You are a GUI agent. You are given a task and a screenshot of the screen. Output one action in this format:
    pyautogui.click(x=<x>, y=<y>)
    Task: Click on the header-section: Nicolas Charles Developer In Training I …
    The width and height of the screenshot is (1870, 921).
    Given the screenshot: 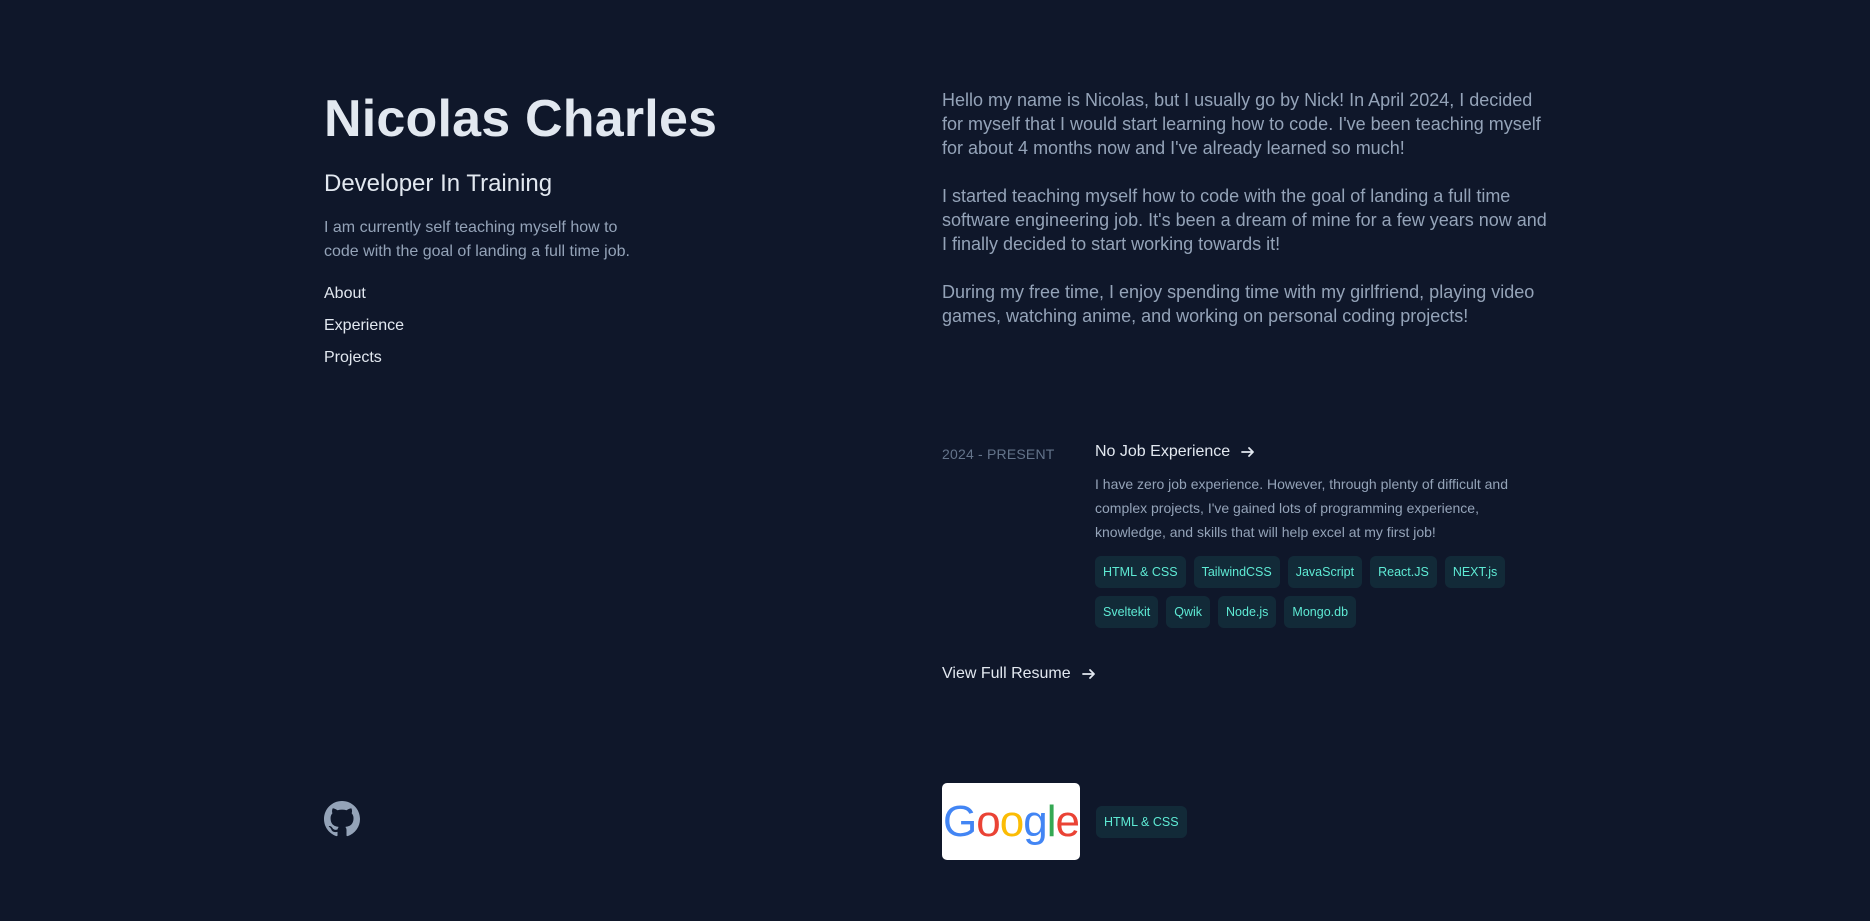 What is the action you would take?
    pyautogui.click(x=584, y=227)
    